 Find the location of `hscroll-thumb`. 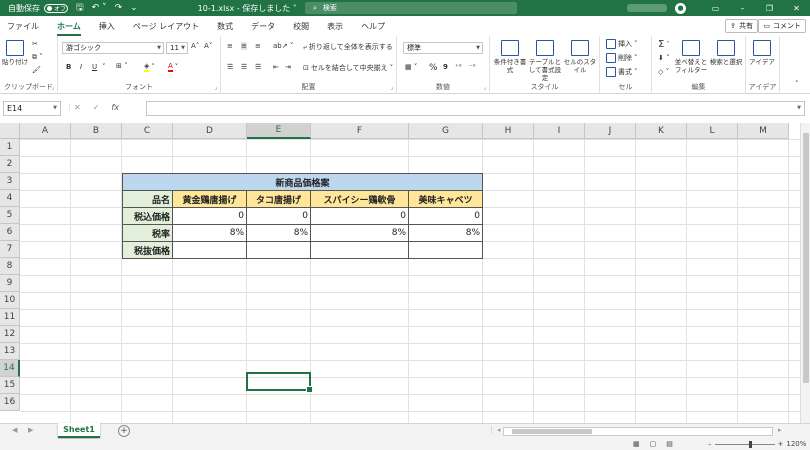

hscroll-thumb is located at coordinates (552, 431).